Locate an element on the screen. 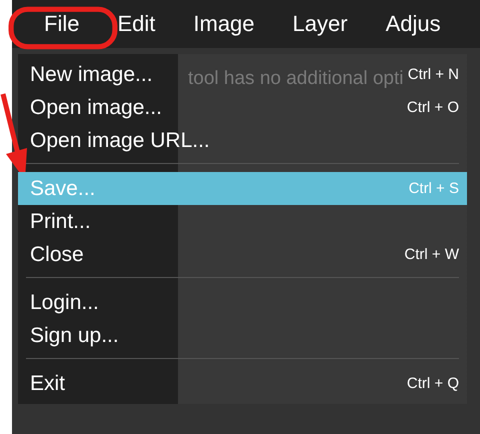 Image resolution: width=480 pixels, height=434 pixels. menu-item: Close is located at coordinates (57, 254).